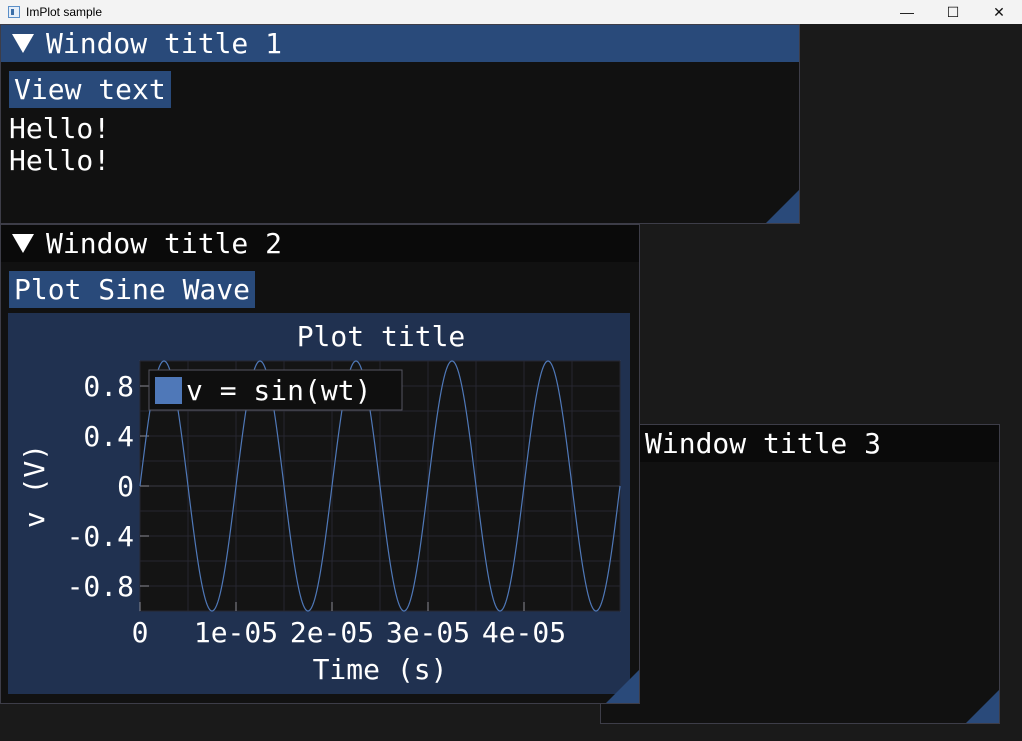 This screenshot has width=1022, height=741. I want to click on legend: v = sin(wt), so click(275, 390).